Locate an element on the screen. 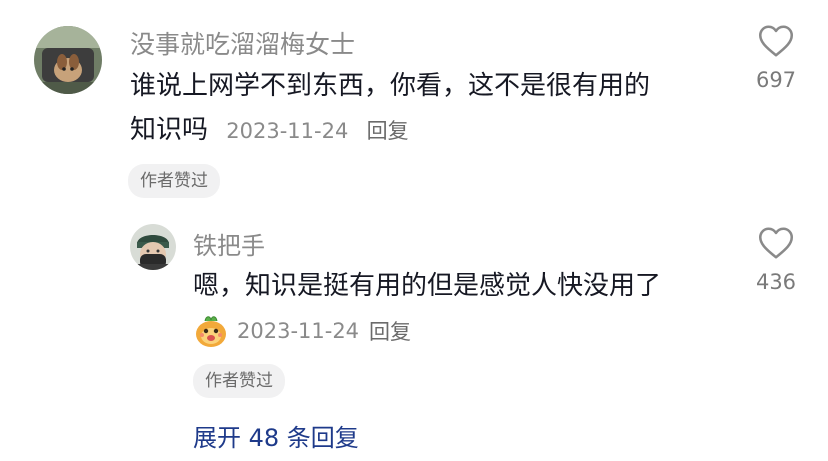 The width and height of the screenshot is (828, 461). reply-username: 铁把手 is located at coordinates (229, 243).